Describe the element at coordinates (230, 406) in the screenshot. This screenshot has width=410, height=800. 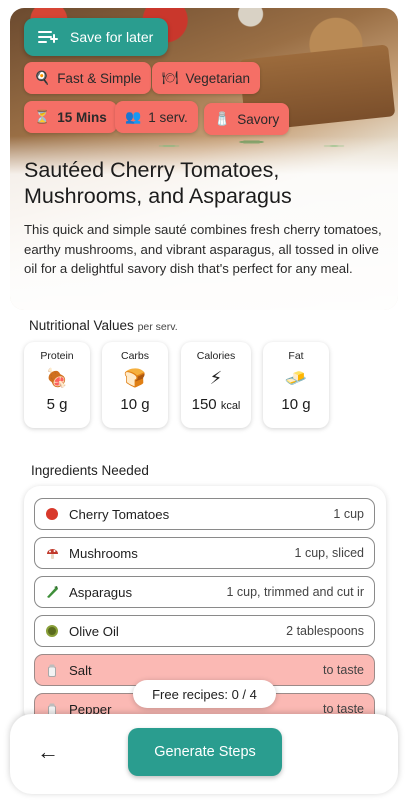
I see `nutrition-unit: kcal` at that location.